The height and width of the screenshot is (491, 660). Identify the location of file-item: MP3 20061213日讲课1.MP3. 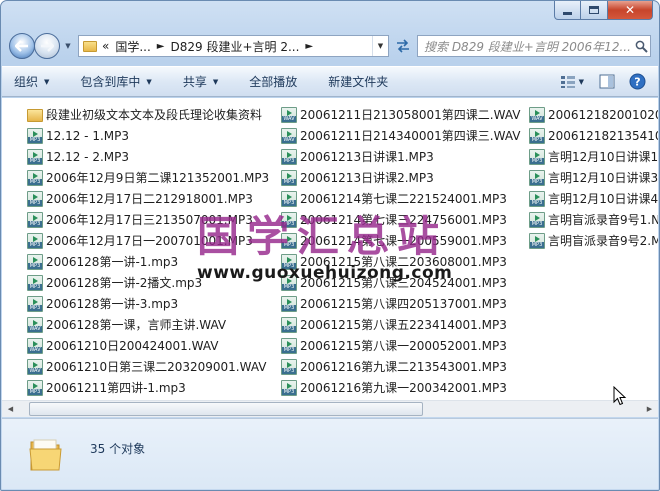
(400, 156).